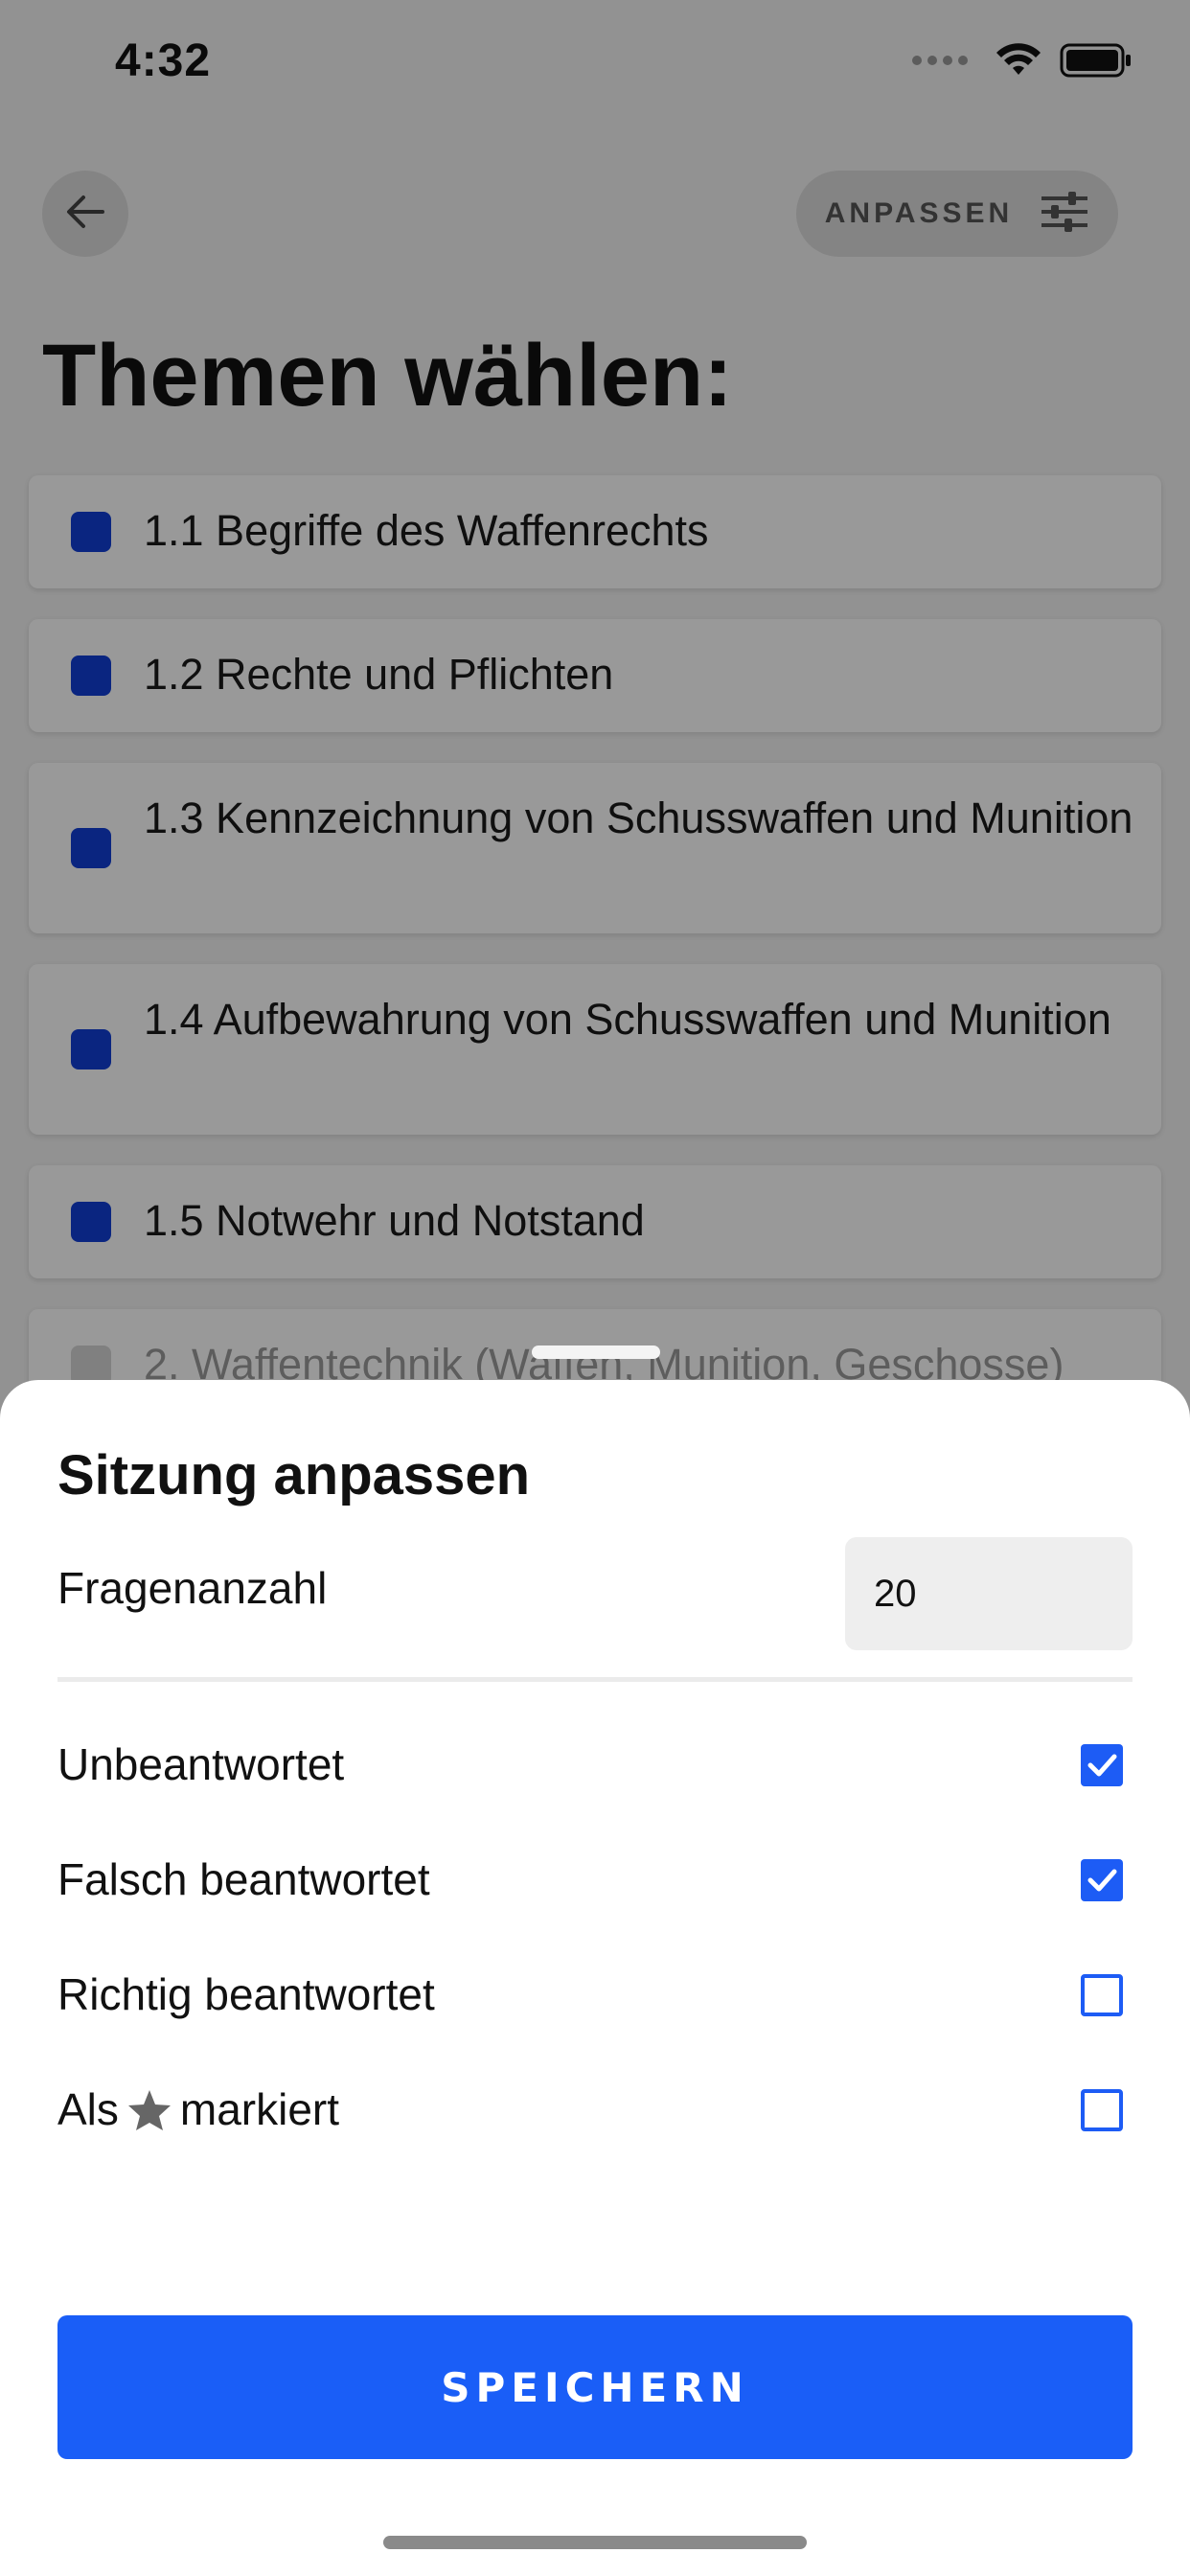 This screenshot has height=2576, width=1190. What do you see at coordinates (88, 2109) in the screenshot?
I see `filter-label-starred-before: Als` at bounding box center [88, 2109].